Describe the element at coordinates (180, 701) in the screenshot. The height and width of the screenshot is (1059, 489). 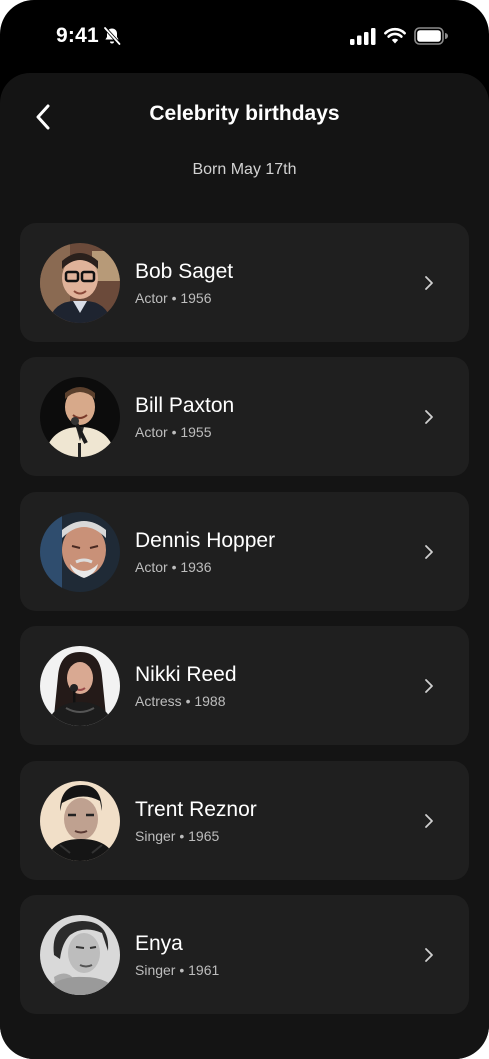
I see `celebrity-meta: Actress • 1988` at that location.